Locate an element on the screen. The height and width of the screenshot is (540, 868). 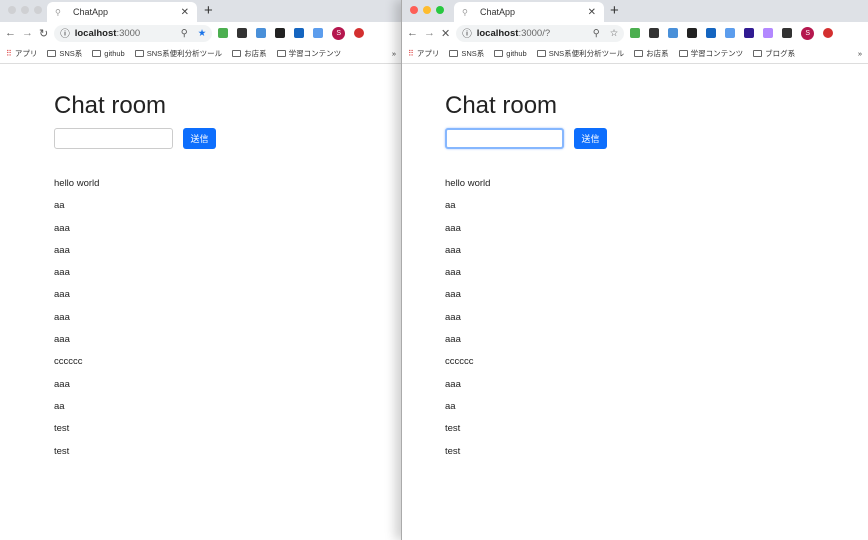
address-bar: ⓘ localhost:3000/? ⚲ ☆ is located at coordinates (540, 33).